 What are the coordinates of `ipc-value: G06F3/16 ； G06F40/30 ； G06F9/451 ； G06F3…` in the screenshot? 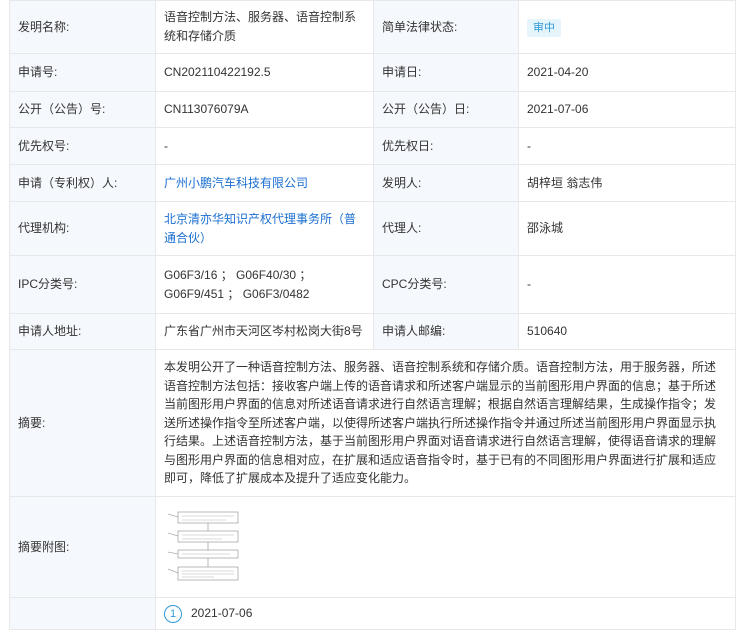 It's located at (264, 284).